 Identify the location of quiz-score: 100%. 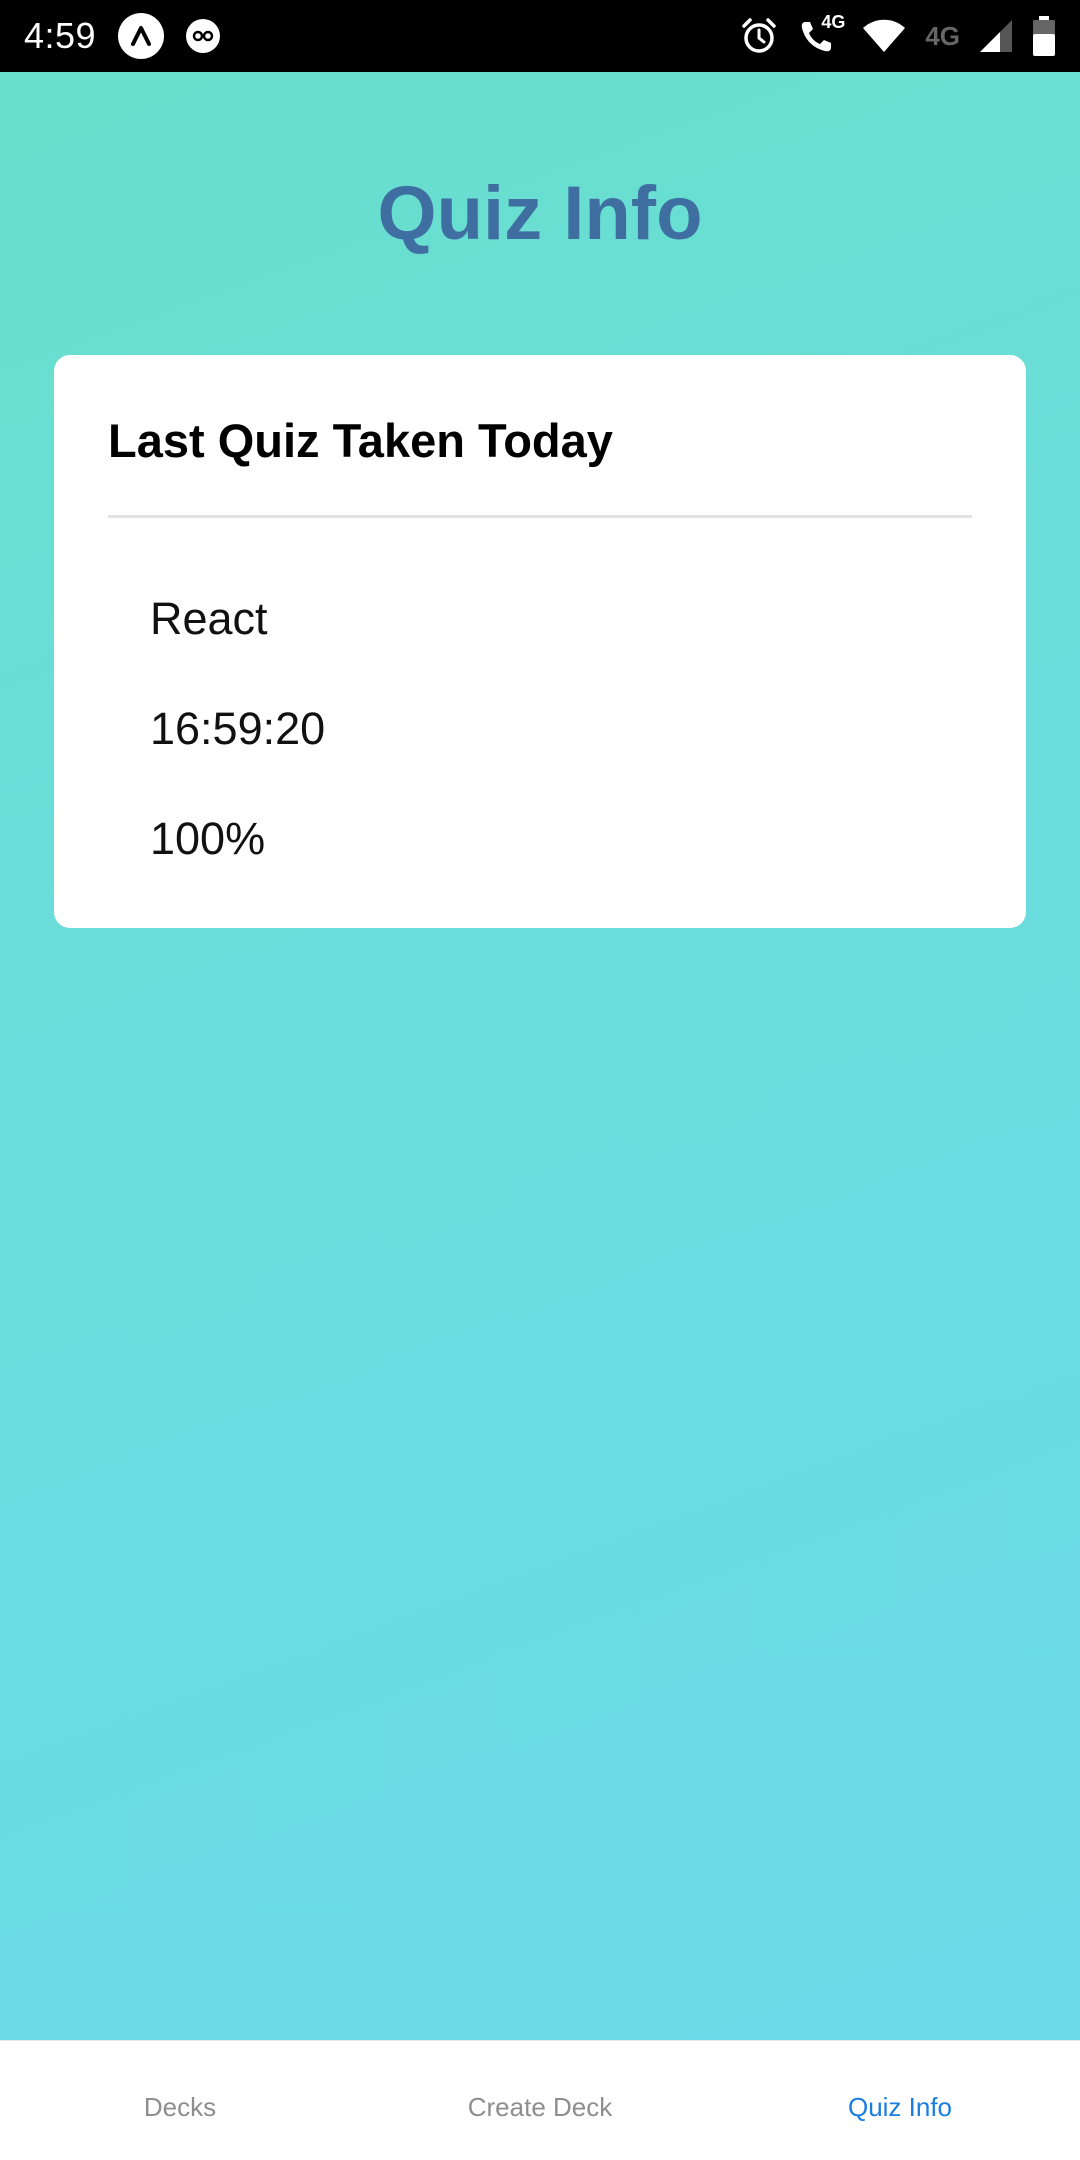
(208, 838).